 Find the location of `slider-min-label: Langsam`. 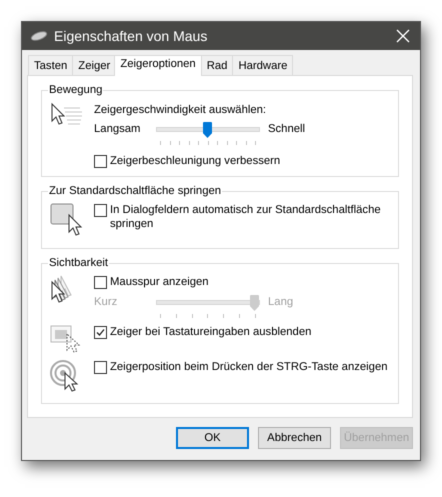

slider-min-label: Langsam is located at coordinates (118, 128).